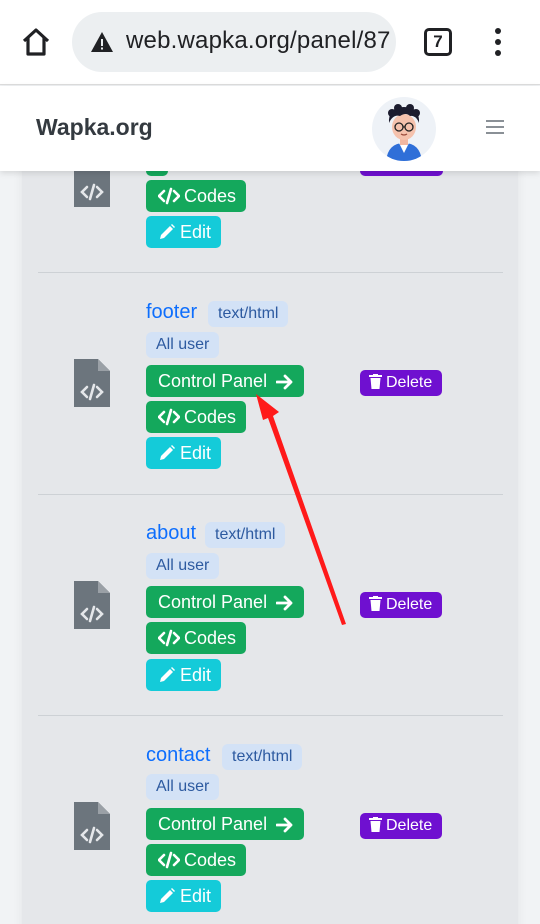 The width and height of the screenshot is (540, 924). I want to click on browser-toolbar: web.wapka.org/panel/87 7, so click(270, 42).